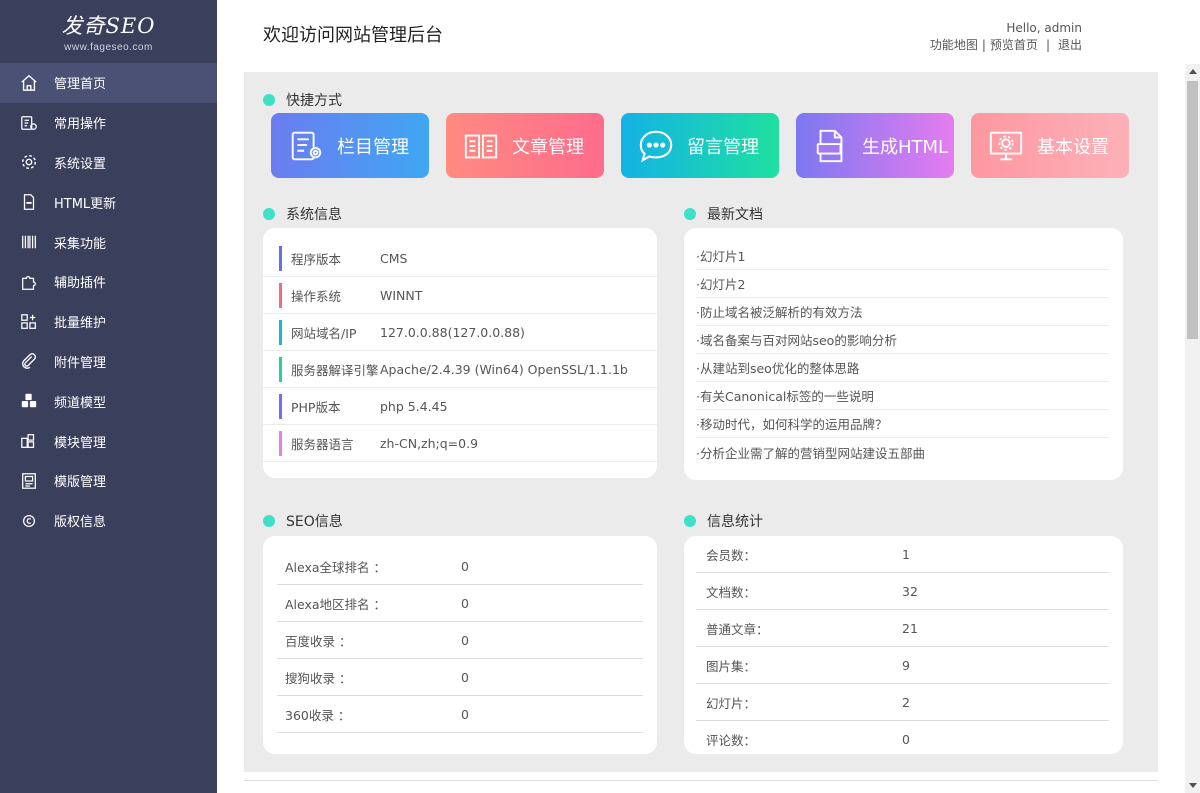 This screenshot has width=1200, height=793. Describe the element at coordinates (708, 32) in the screenshot. I see `header: 欢迎访问网站管理后台 Hello, admin 功能地图 | 预览首页 | 退出` at that location.